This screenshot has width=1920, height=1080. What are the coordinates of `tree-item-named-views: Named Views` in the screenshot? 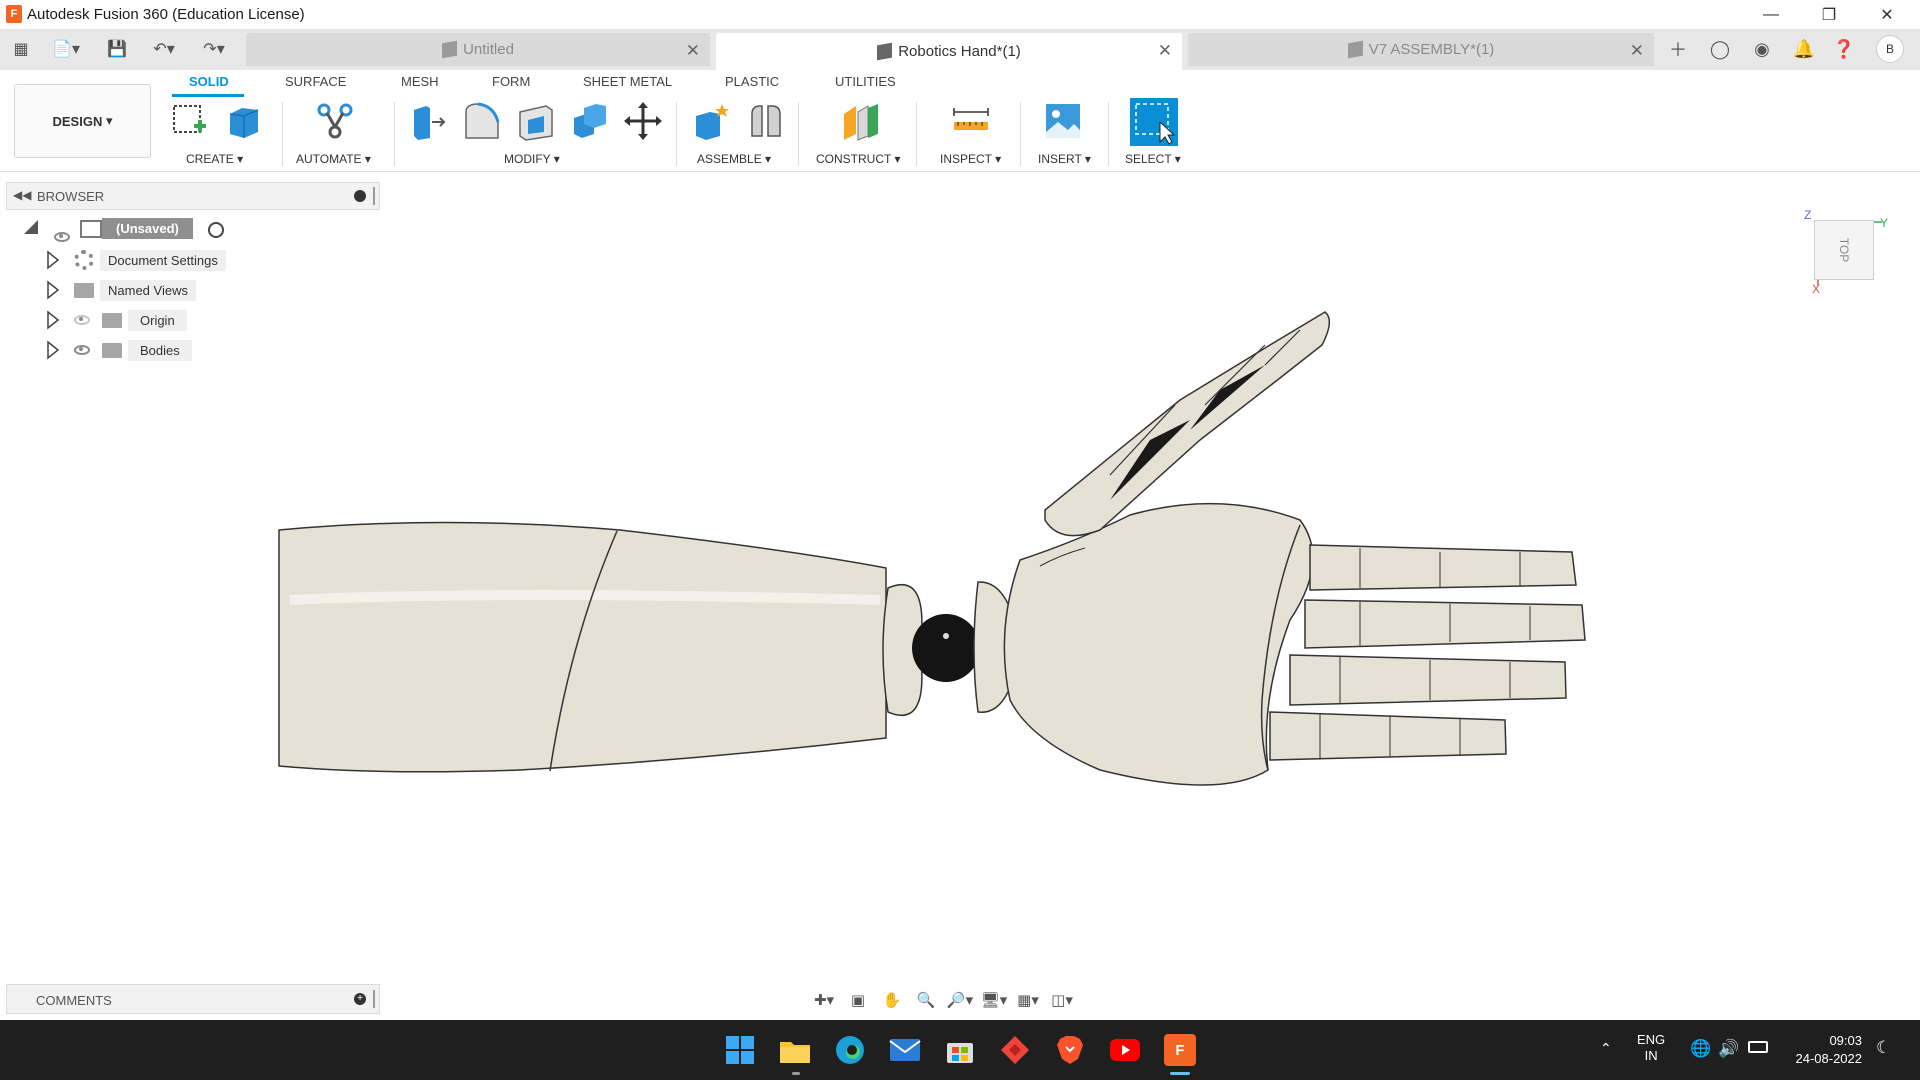 It's located at (121, 290).